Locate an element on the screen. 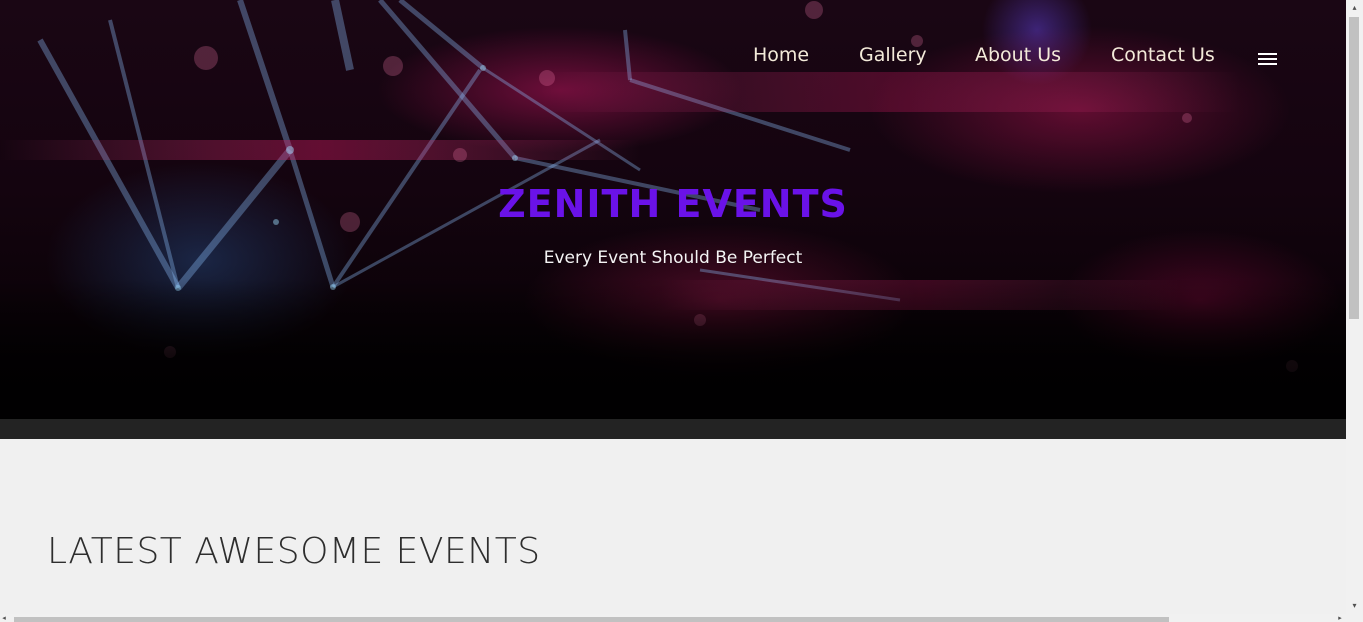 This screenshot has width=1363, height=622. triangle-right-icon: ▸ is located at coordinates (1340, 618).